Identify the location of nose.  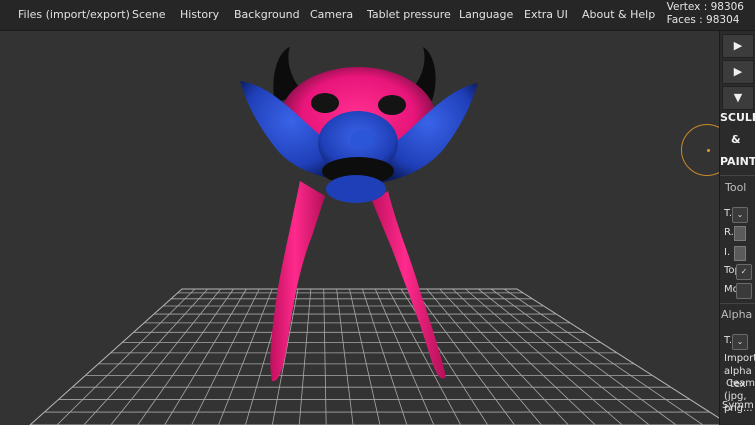
(362, 139).